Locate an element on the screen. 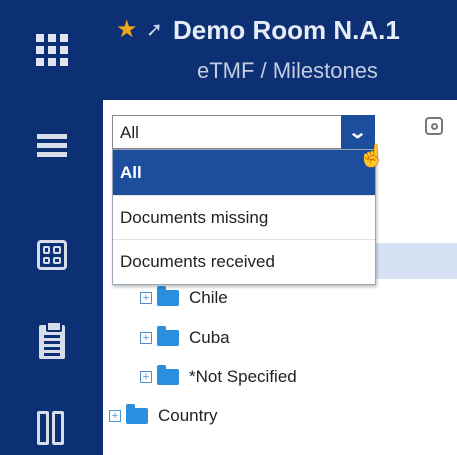  clipboard-icon is located at coordinates (51, 340).